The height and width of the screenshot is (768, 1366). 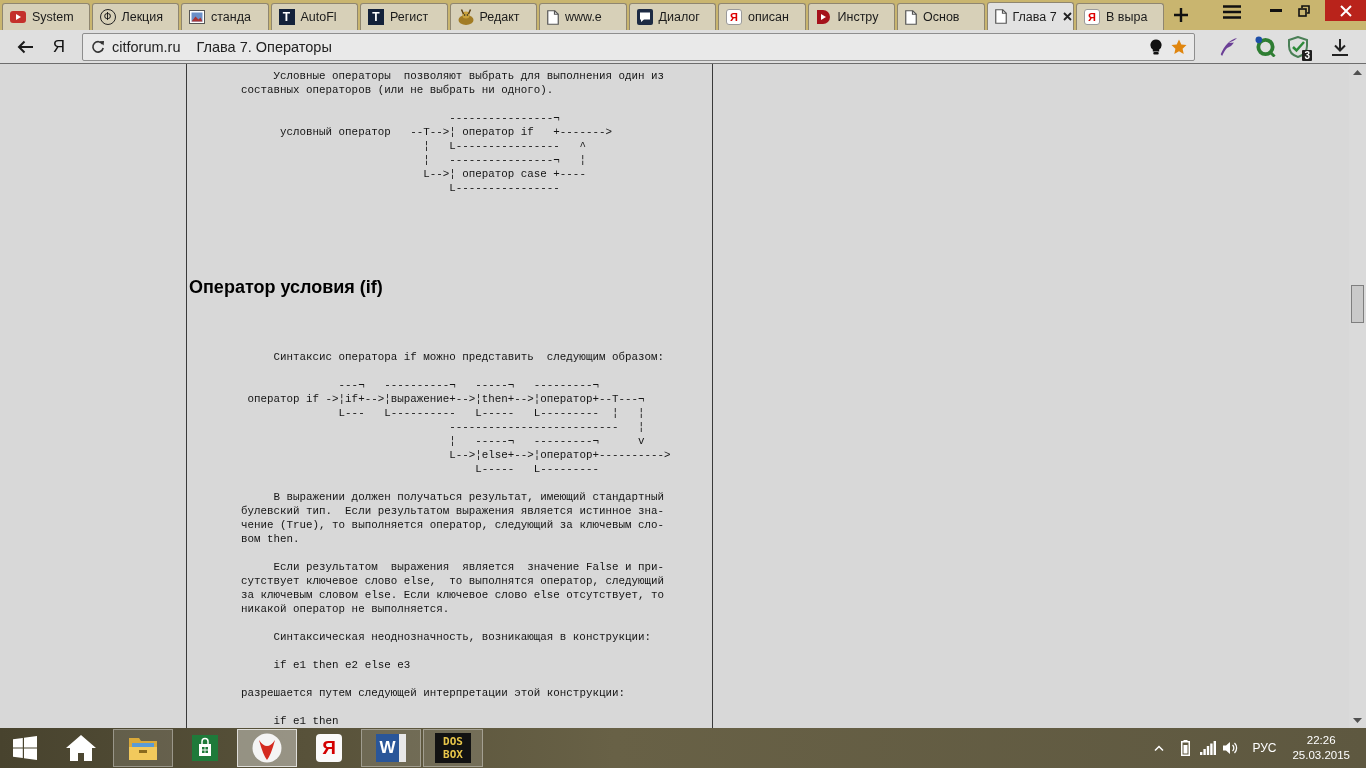 I want to click on code-line: if e1 then, so click(x=306, y=721).